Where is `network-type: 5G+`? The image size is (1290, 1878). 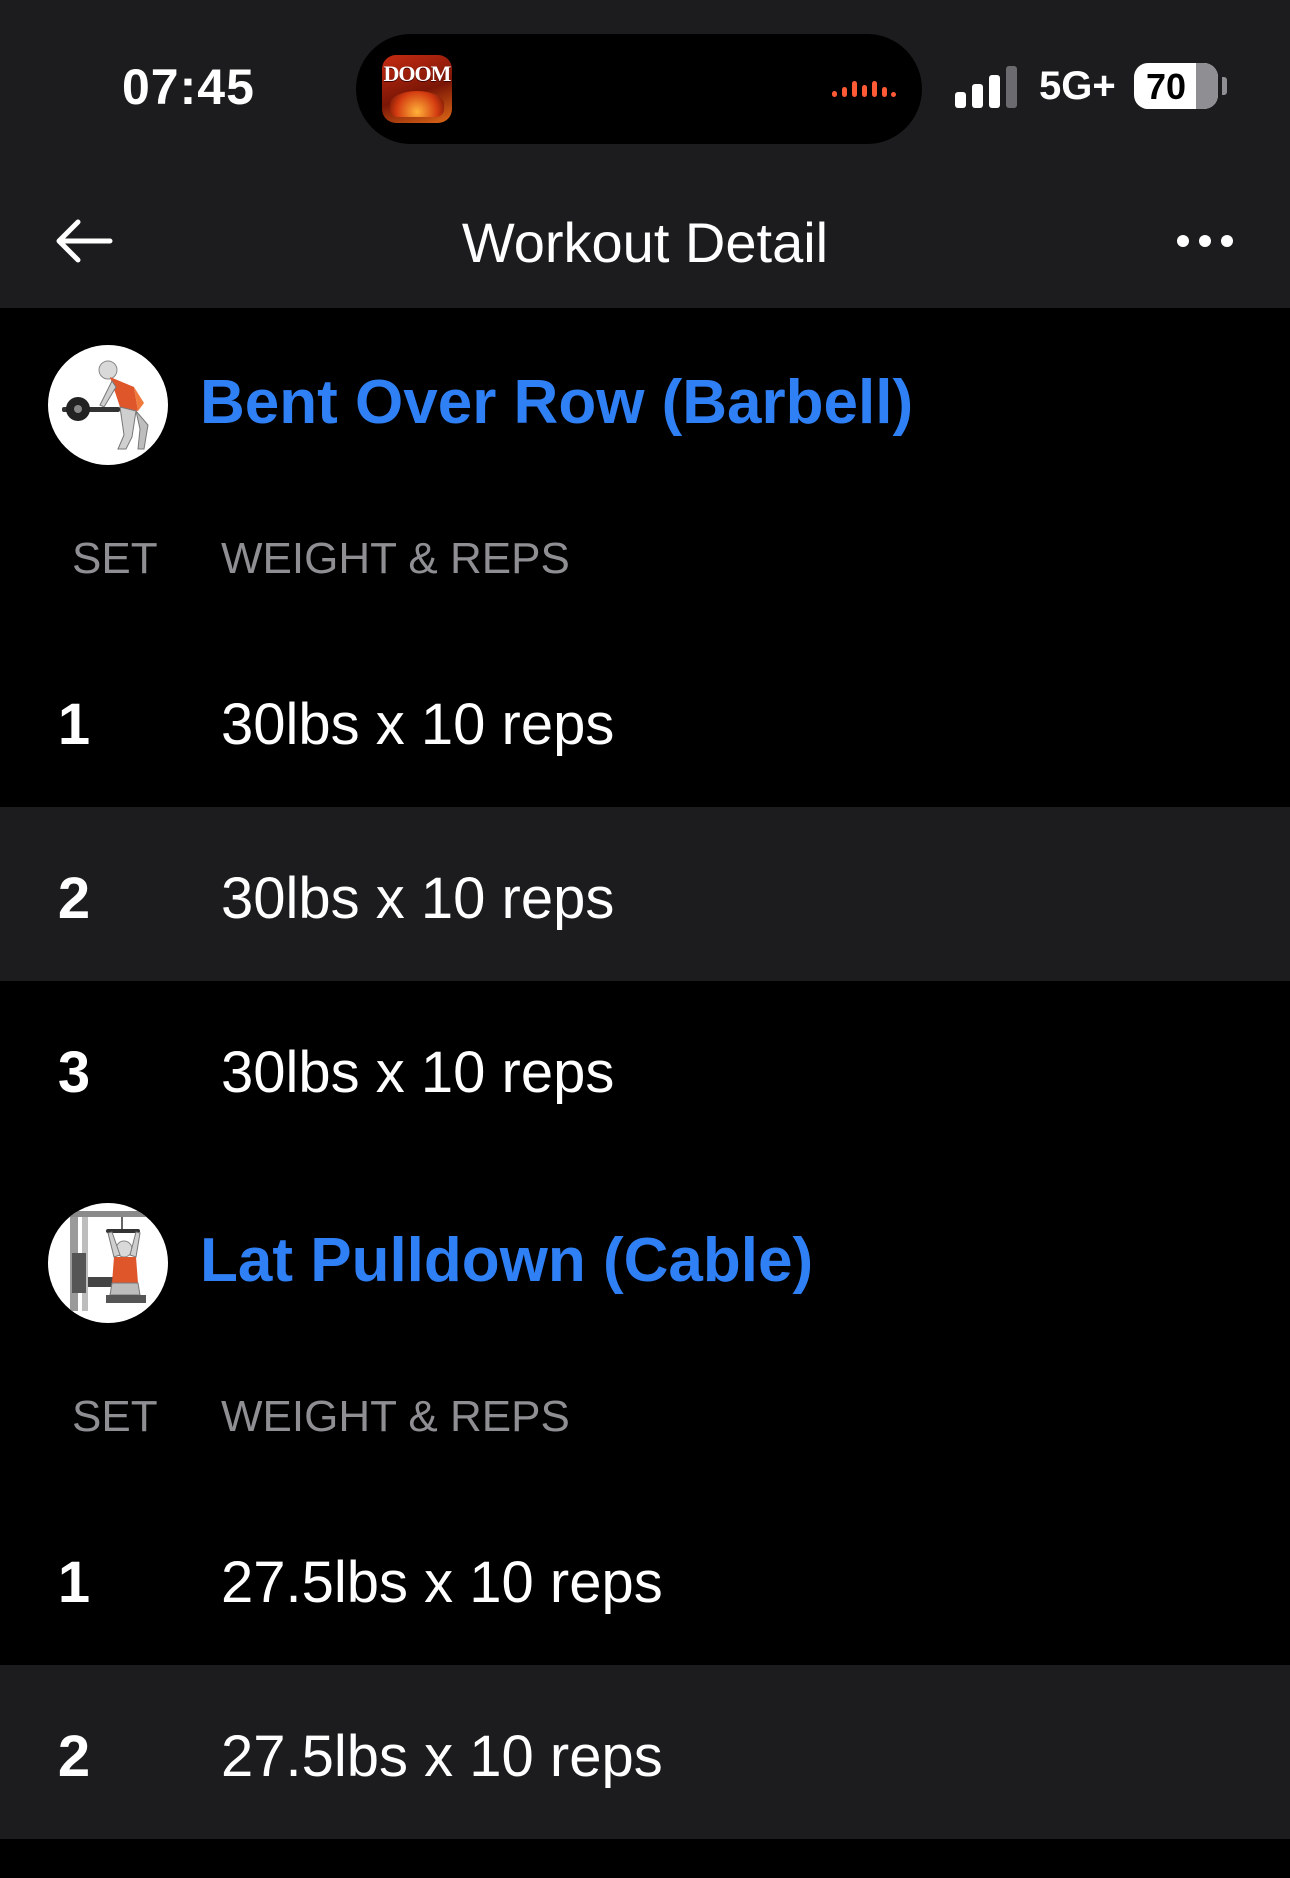 network-type: 5G+ is located at coordinates (1077, 86).